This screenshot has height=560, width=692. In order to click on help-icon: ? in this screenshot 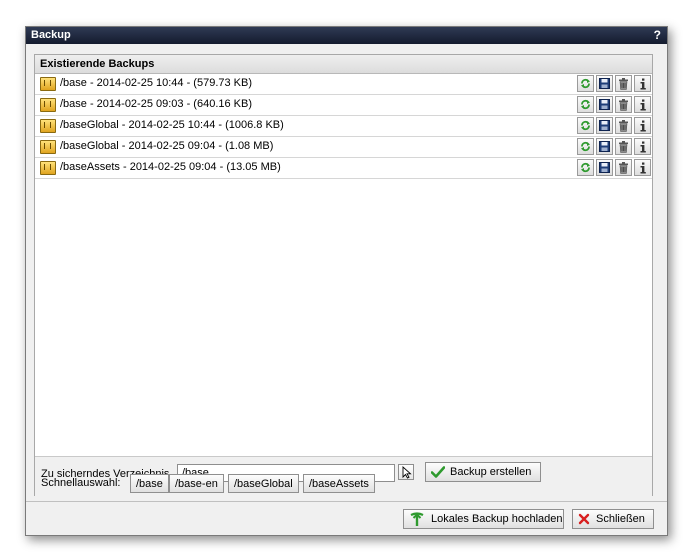, I will do `click(657, 35)`.